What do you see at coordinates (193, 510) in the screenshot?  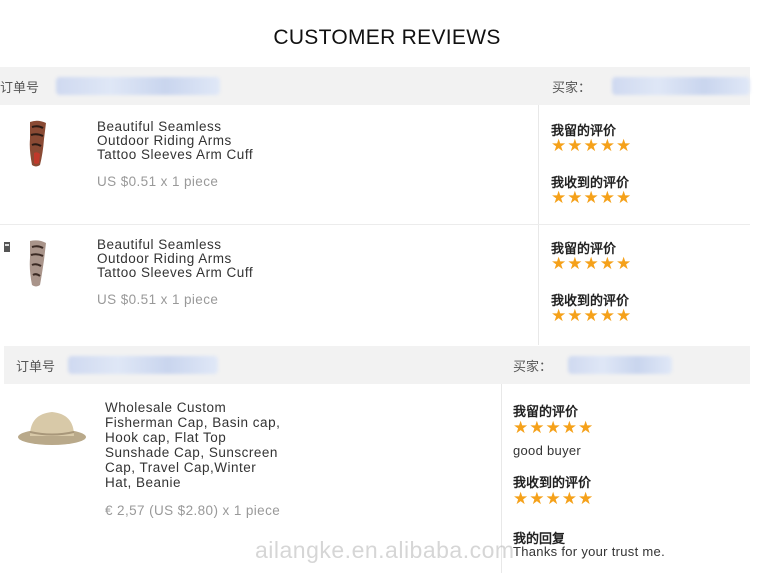 I see `product-price: € 2,57 (US $2.80) x 1 piece` at bounding box center [193, 510].